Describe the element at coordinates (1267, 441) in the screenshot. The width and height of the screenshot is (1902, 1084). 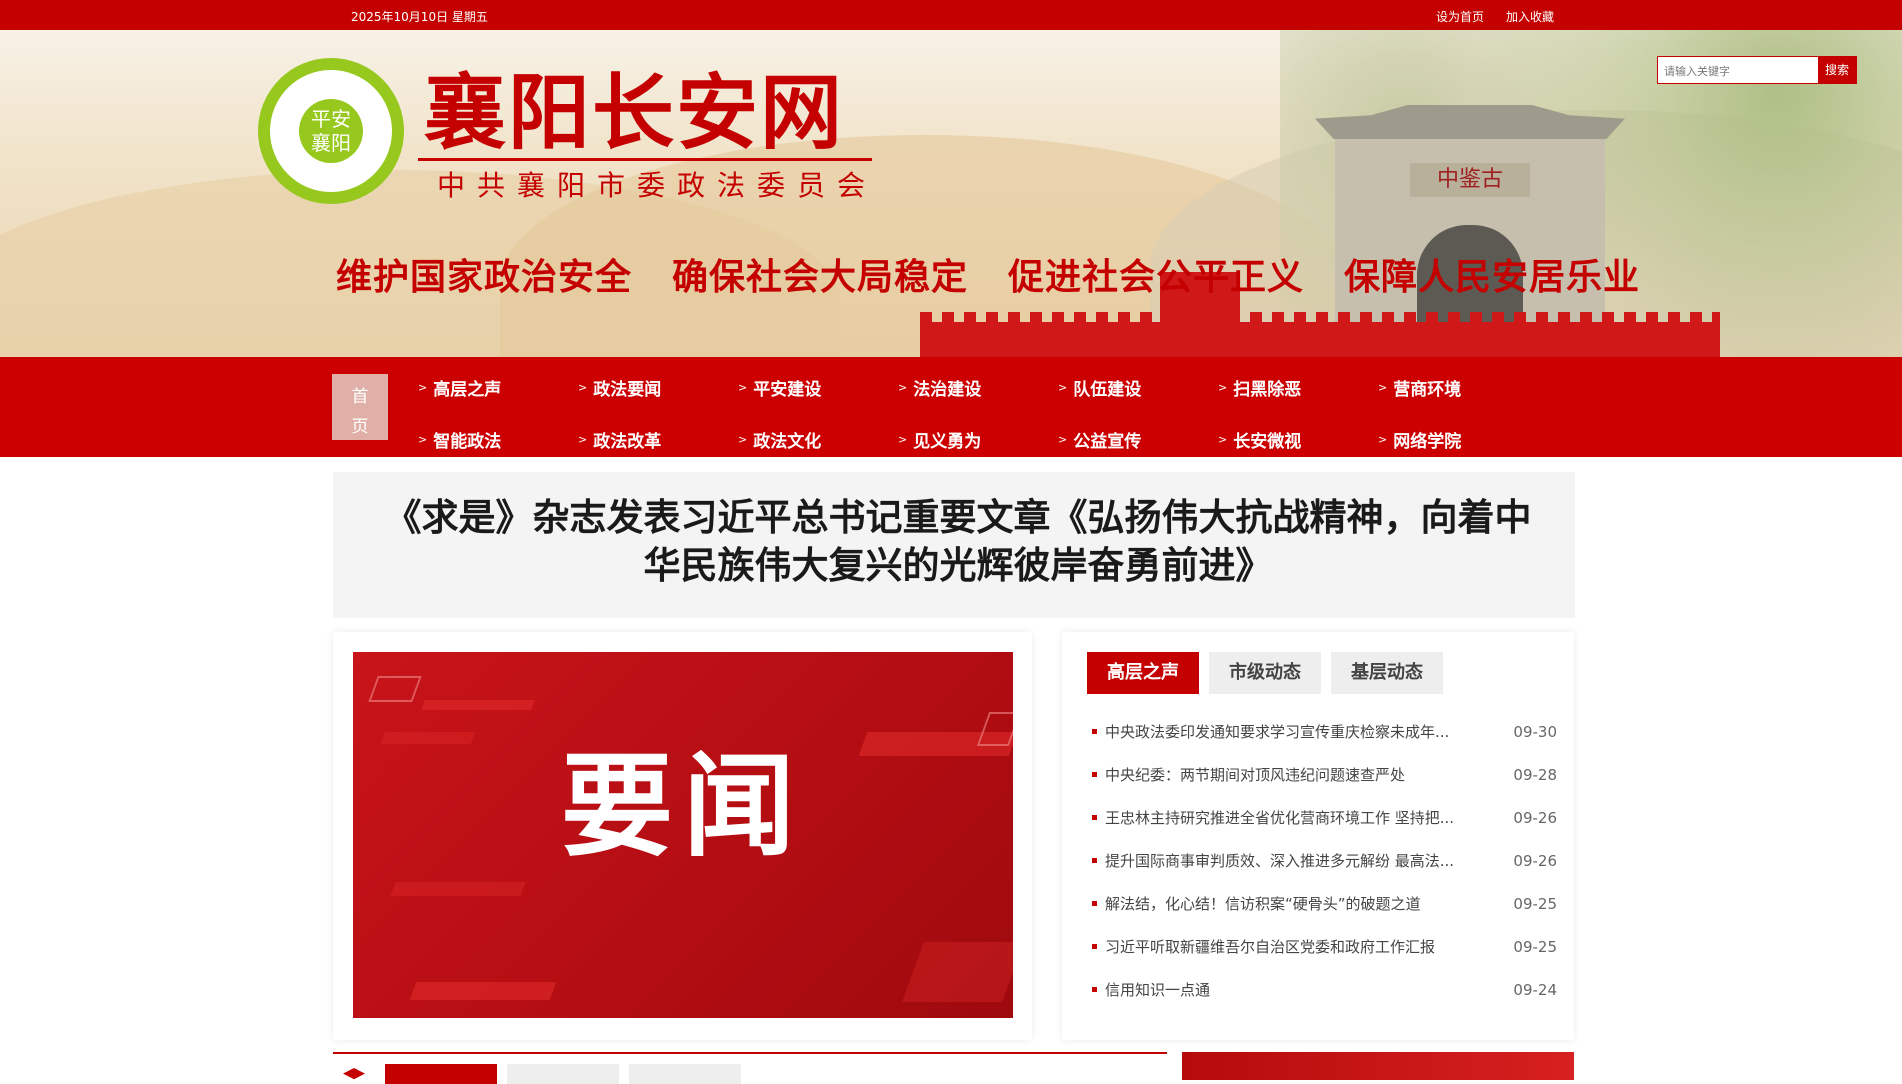
I see `nav-item-label: 长安微视` at that location.